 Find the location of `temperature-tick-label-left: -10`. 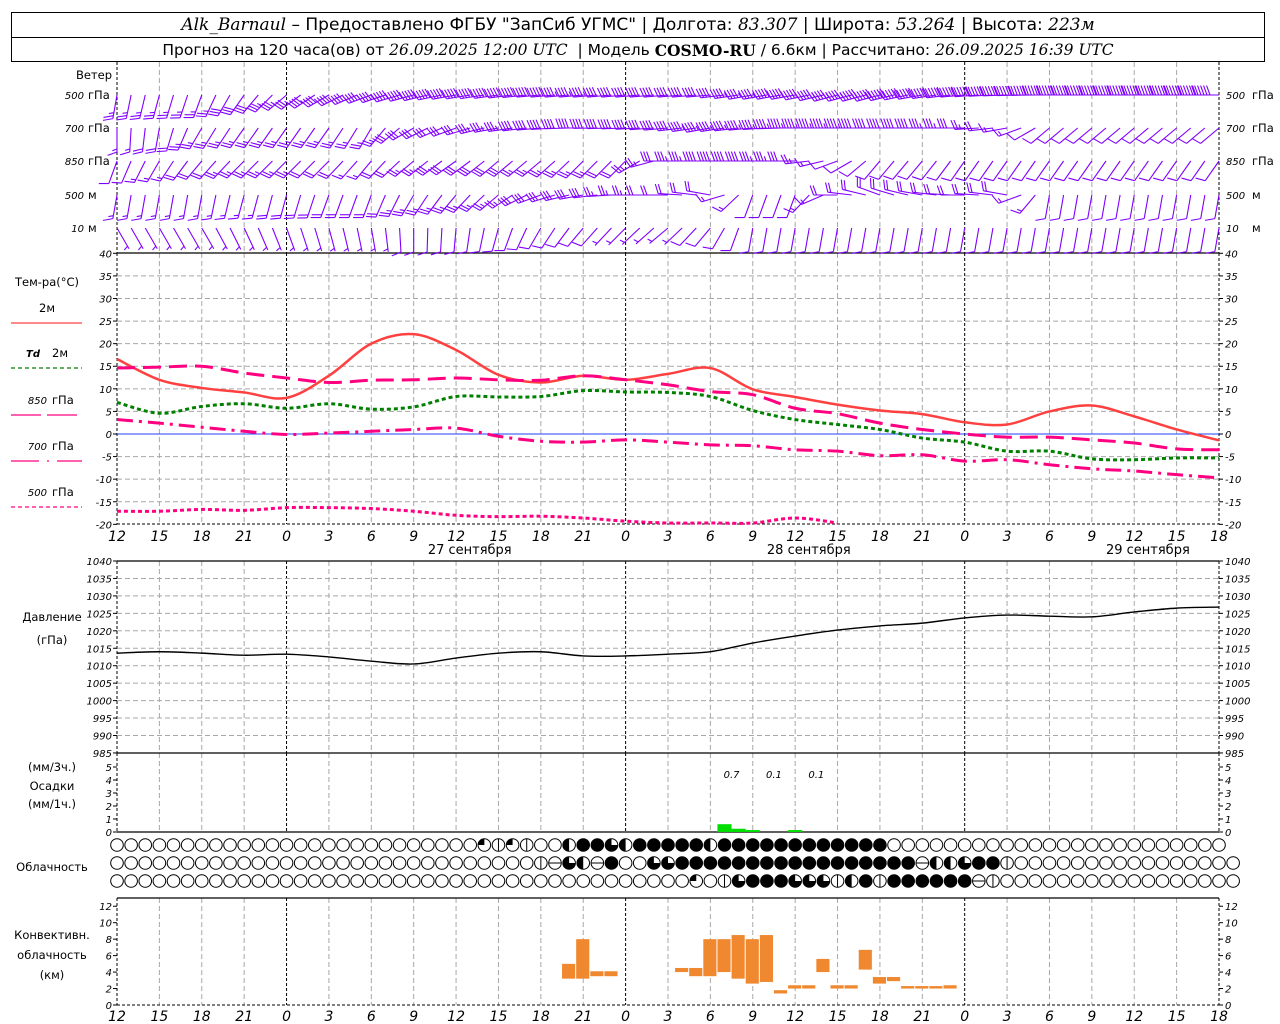

temperature-tick-label-left: -10 is located at coordinates (104, 480).